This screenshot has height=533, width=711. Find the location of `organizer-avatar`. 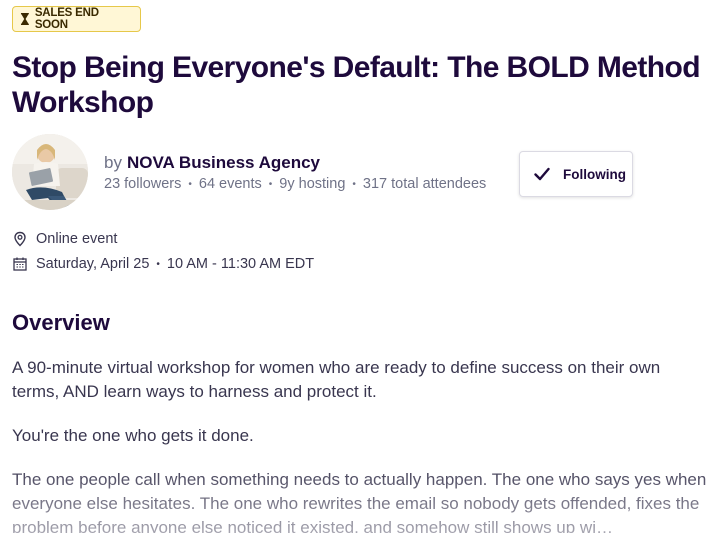

organizer-avatar is located at coordinates (50, 172).